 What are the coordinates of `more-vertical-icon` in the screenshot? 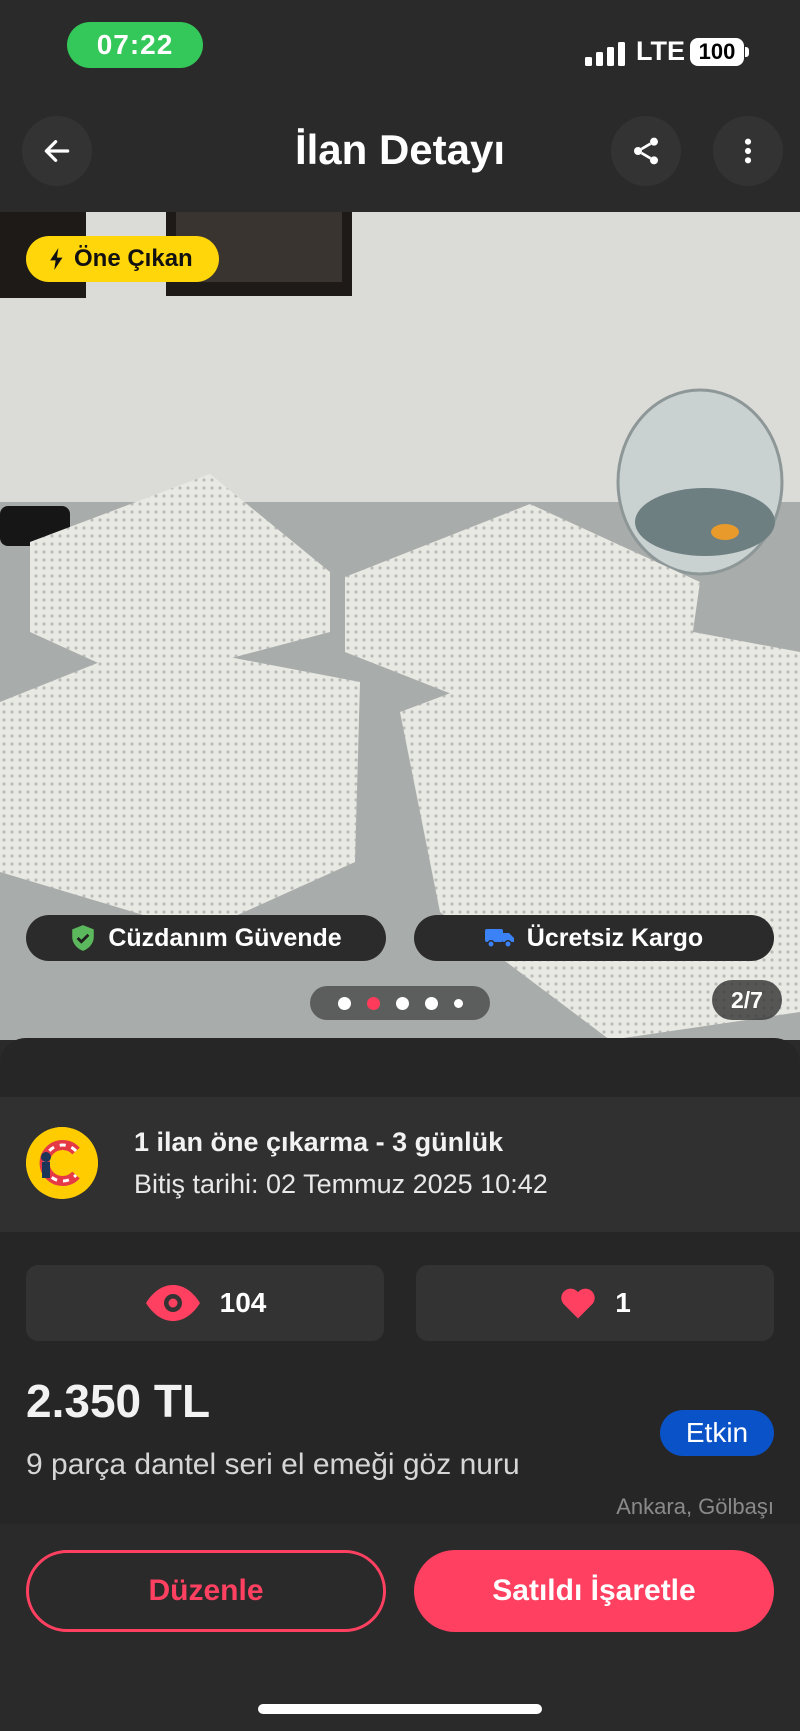 It's located at (748, 151).